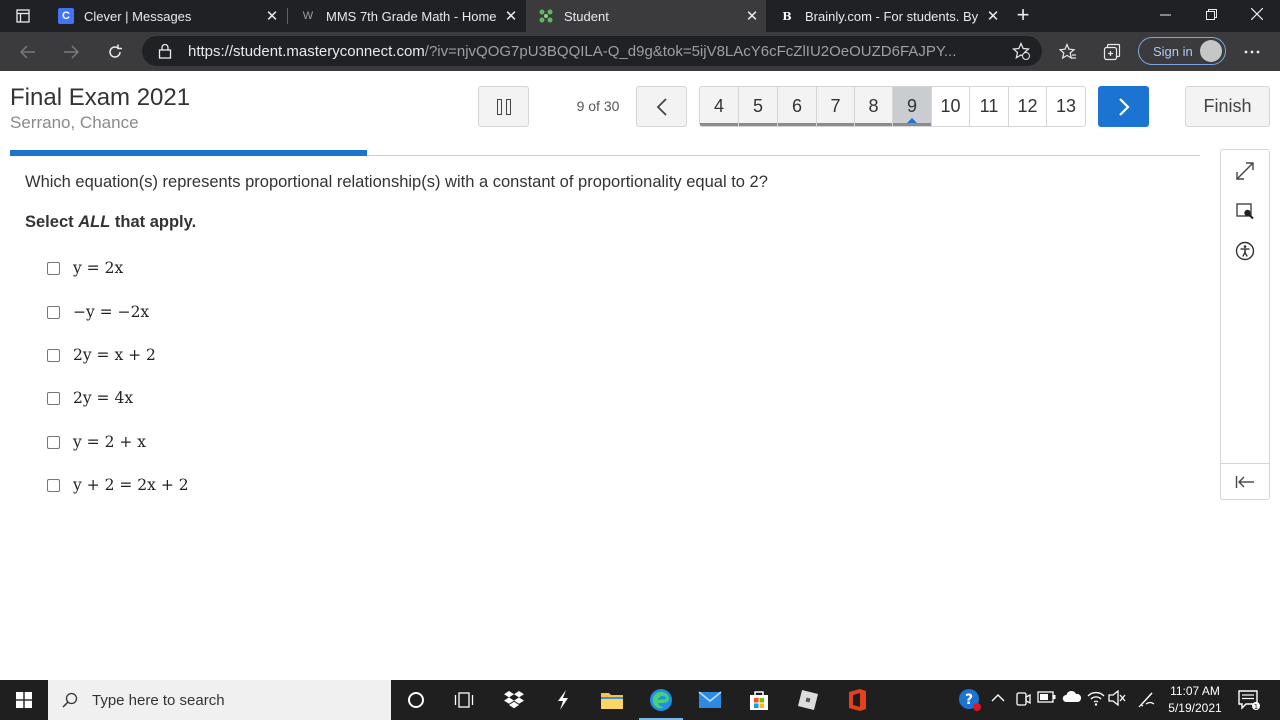 The image size is (1280, 720). What do you see at coordinates (94, 222) in the screenshot?
I see `instruction-emphasis: ALL` at bounding box center [94, 222].